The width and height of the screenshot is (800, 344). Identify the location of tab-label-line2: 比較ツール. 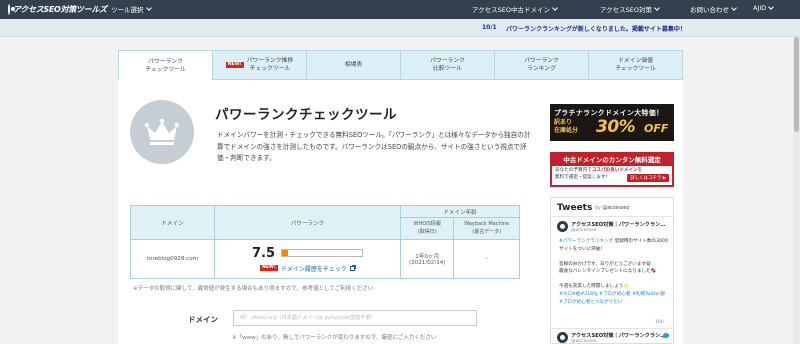
(447, 69).